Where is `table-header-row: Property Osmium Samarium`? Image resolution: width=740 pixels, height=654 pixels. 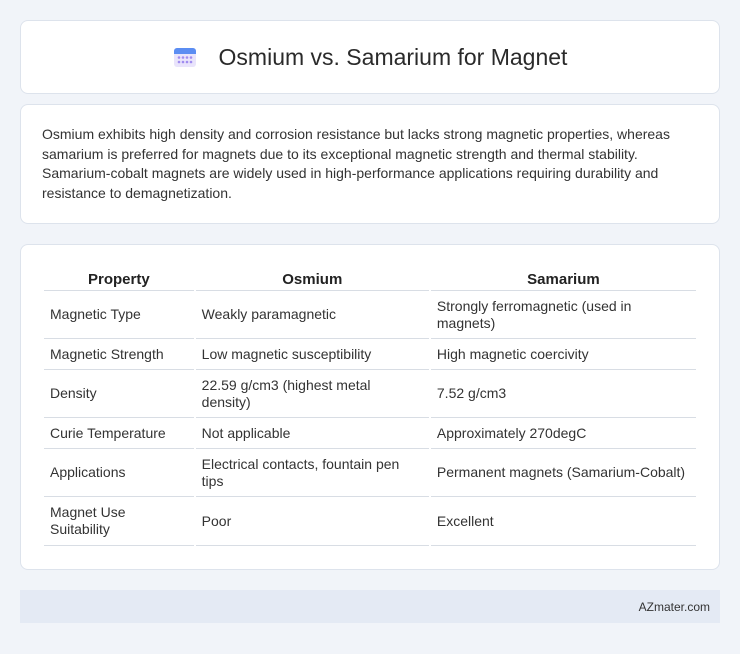 table-header-row: Property Osmium Samarium is located at coordinates (370, 278).